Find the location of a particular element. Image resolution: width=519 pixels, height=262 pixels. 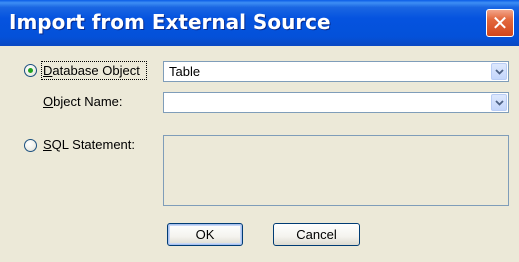

radio-selected-dot is located at coordinates (30, 70).